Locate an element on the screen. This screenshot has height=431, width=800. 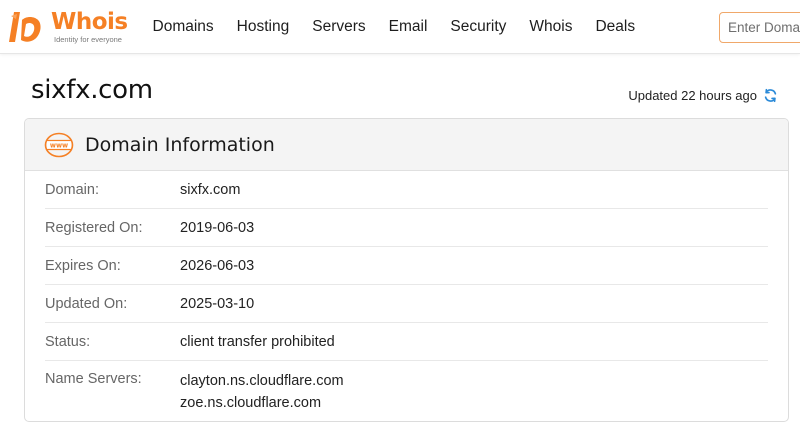
nav-hosting: Hosting is located at coordinates (263, 27).